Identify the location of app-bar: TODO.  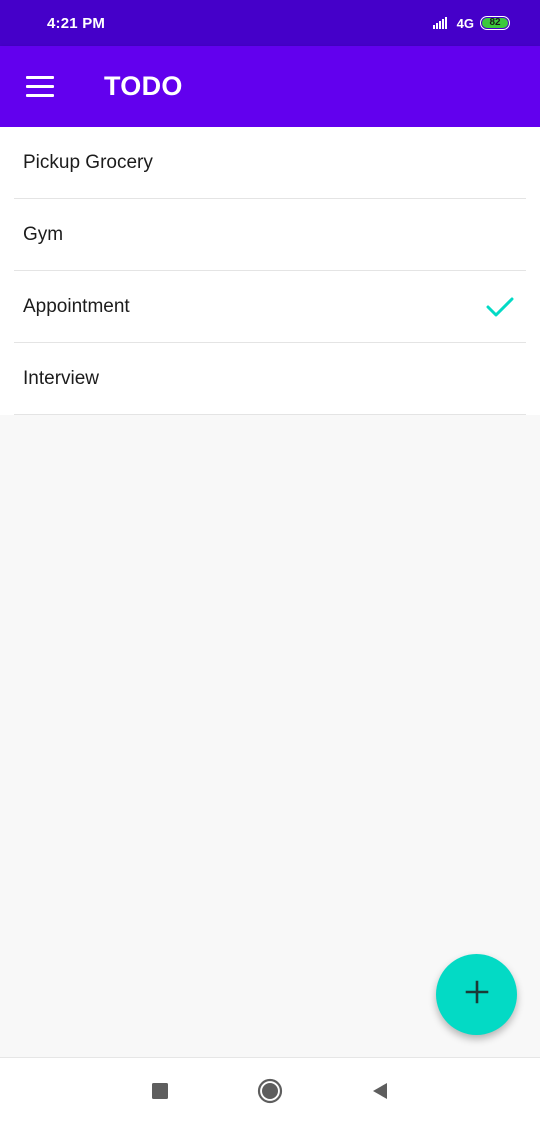
(270, 86).